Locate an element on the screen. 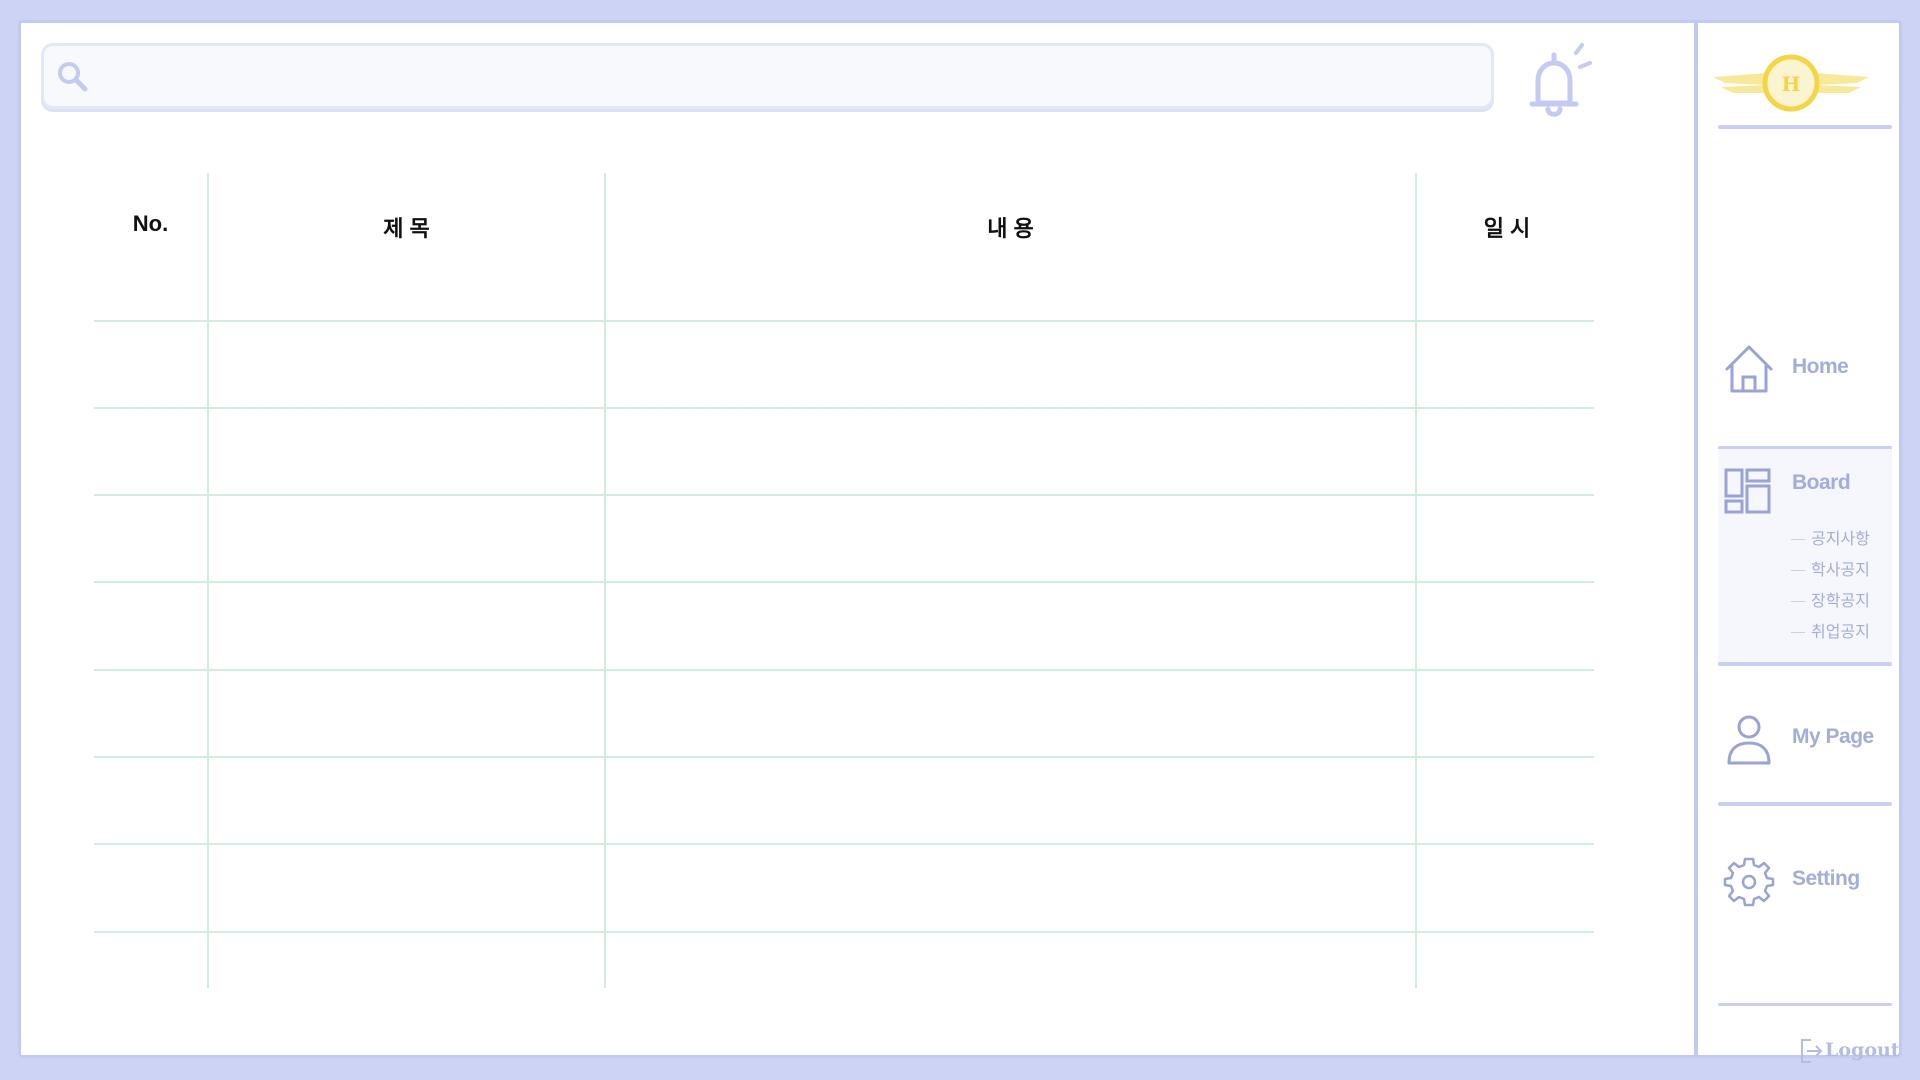  search-input is located at coordinates (791, 77).